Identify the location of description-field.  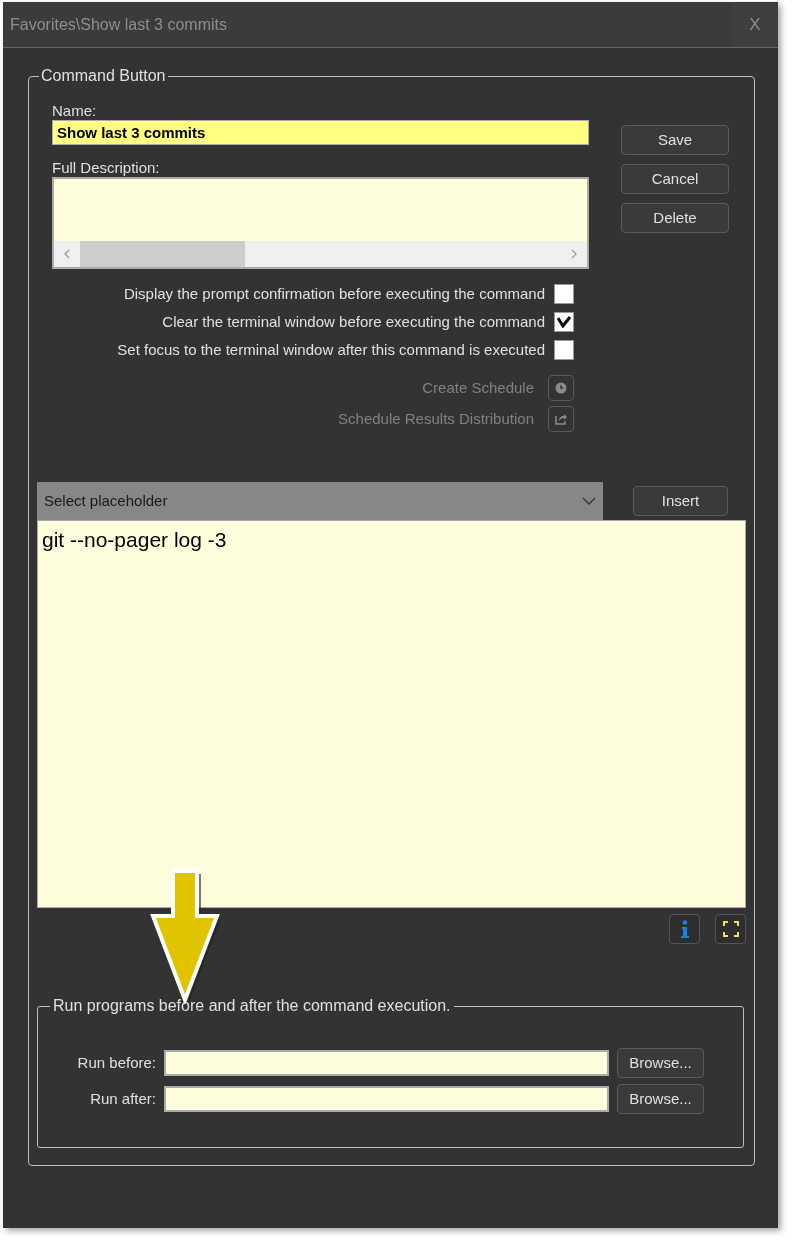
(320, 223).